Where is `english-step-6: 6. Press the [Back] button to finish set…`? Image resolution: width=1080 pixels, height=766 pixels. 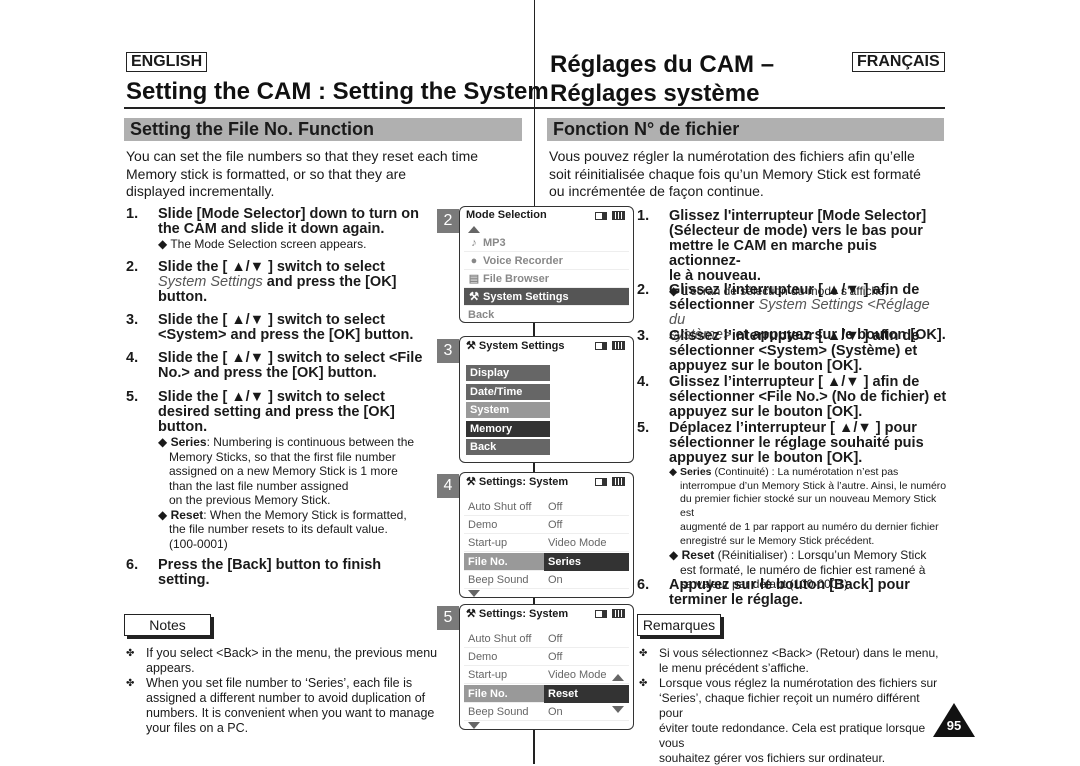 english-step-6: 6. Press the [Back] button to finish set… is located at coordinates (278, 573).